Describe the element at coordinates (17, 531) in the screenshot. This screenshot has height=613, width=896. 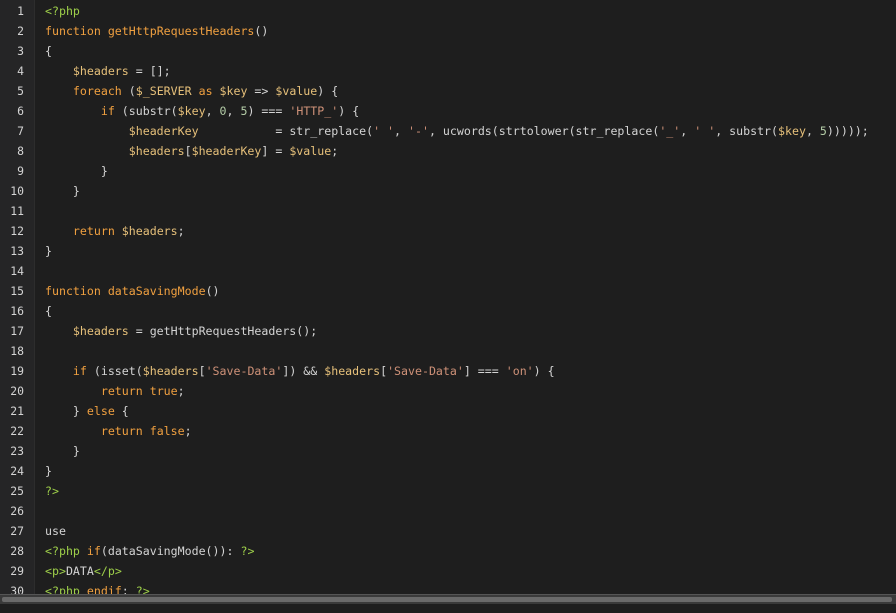
I see `line-number: 27` at that location.